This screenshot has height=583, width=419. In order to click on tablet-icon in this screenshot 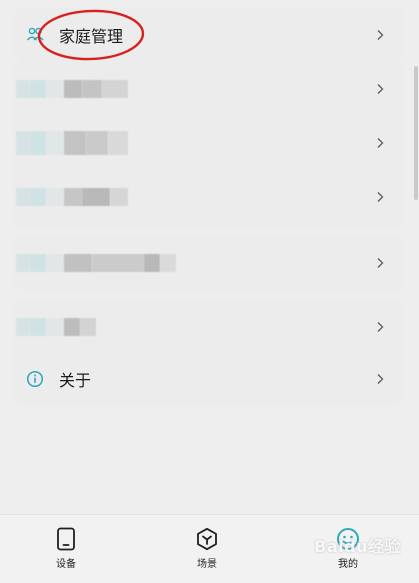, I will do `click(66, 539)`.